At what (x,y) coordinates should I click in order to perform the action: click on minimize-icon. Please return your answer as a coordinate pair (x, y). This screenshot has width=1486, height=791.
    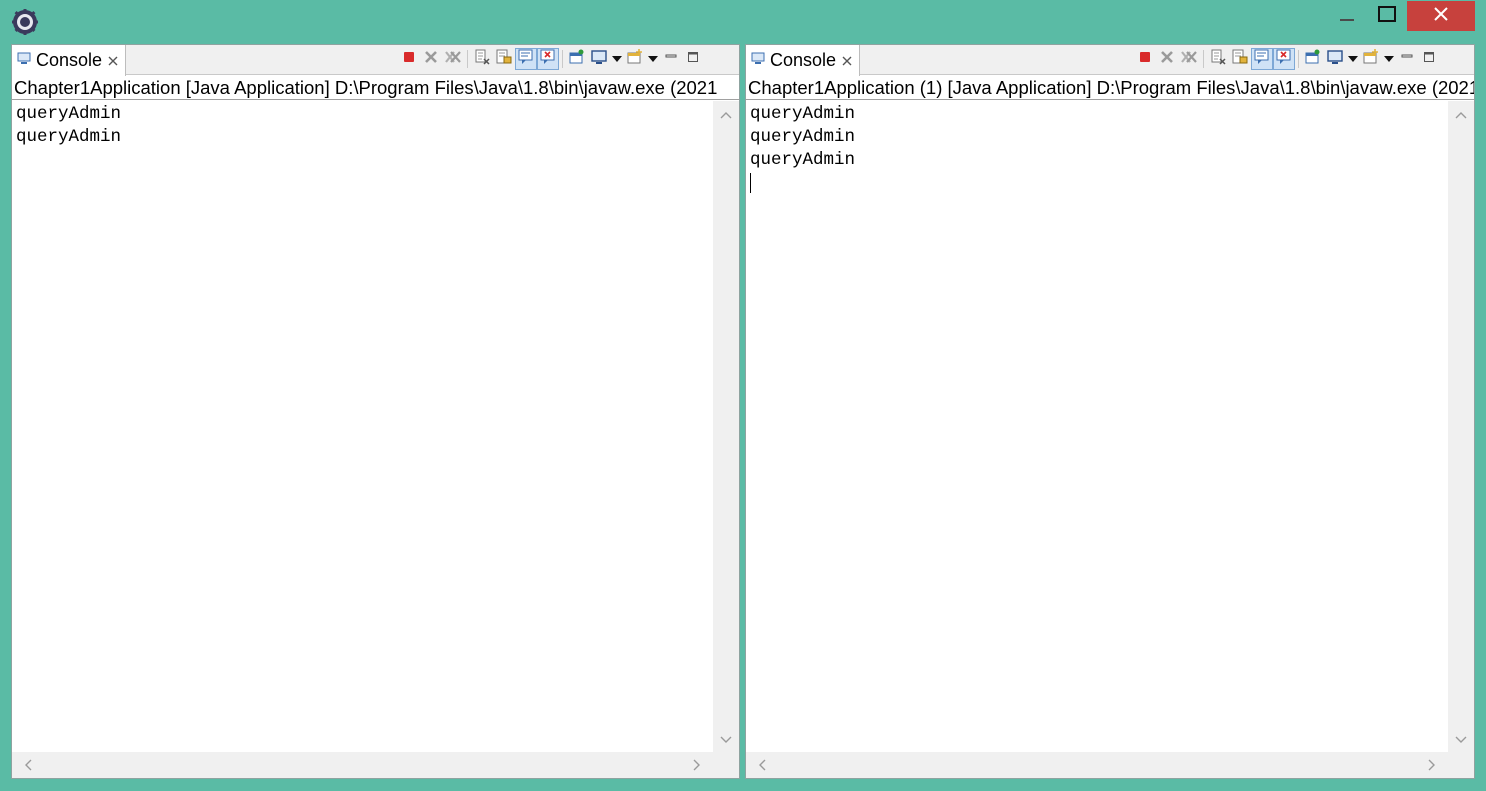
    Looking at the image, I should click on (1347, 16).